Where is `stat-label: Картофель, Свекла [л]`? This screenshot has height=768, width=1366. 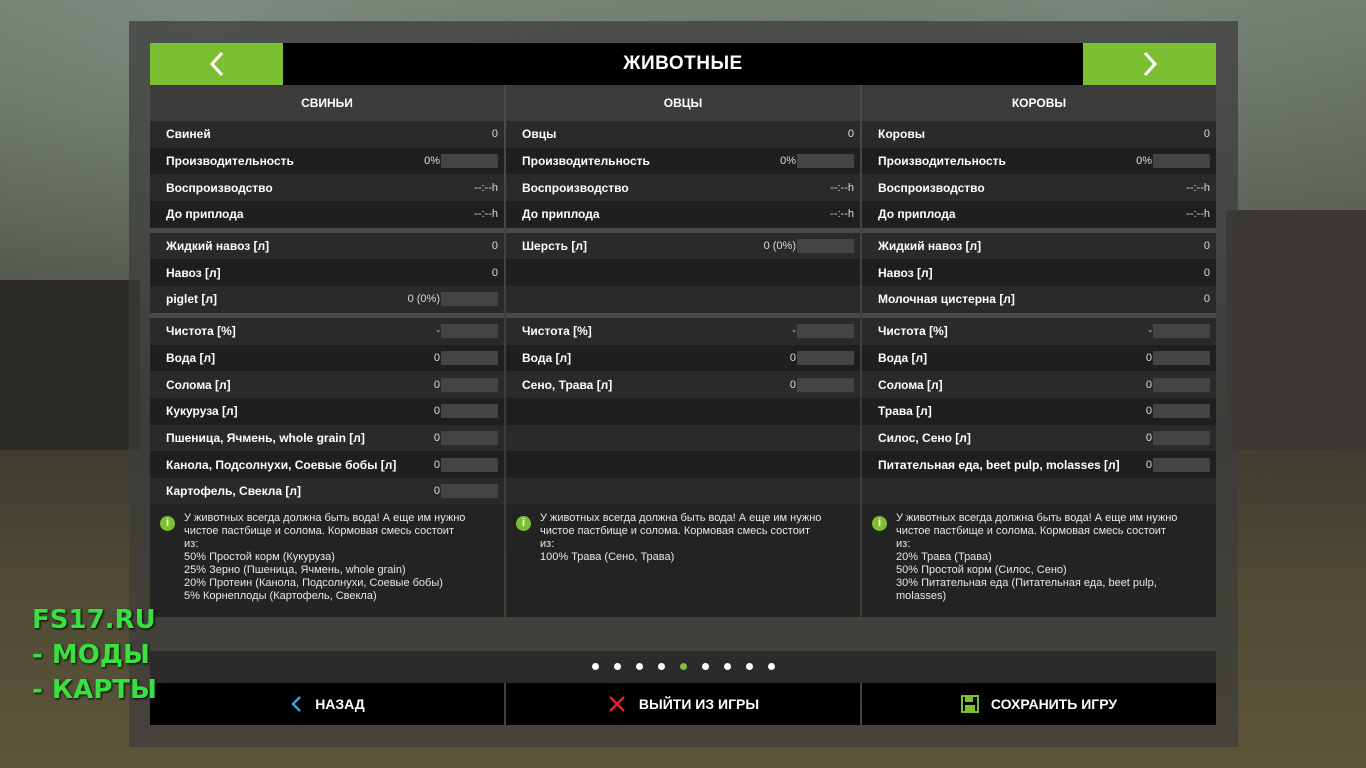 stat-label: Картофель, Свекла [л] is located at coordinates (234, 491).